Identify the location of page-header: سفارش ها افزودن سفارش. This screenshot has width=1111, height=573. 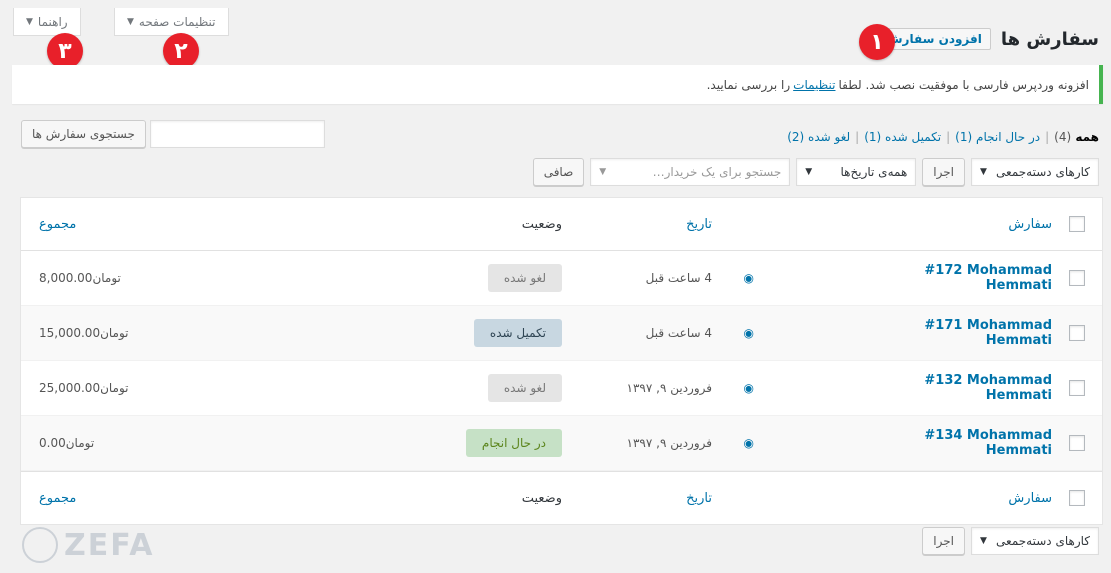
(987, 39).